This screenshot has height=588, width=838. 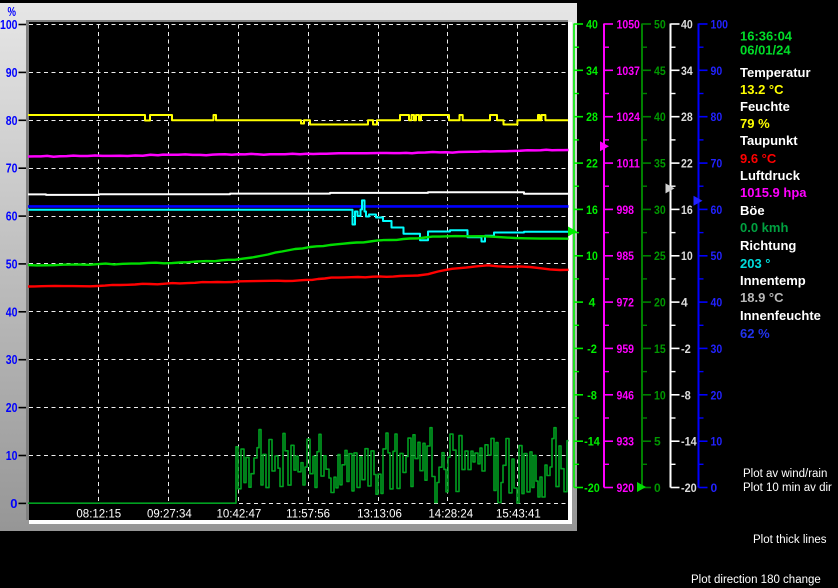 I want to click on svg-text: 1050, so click(x=629, y=25).